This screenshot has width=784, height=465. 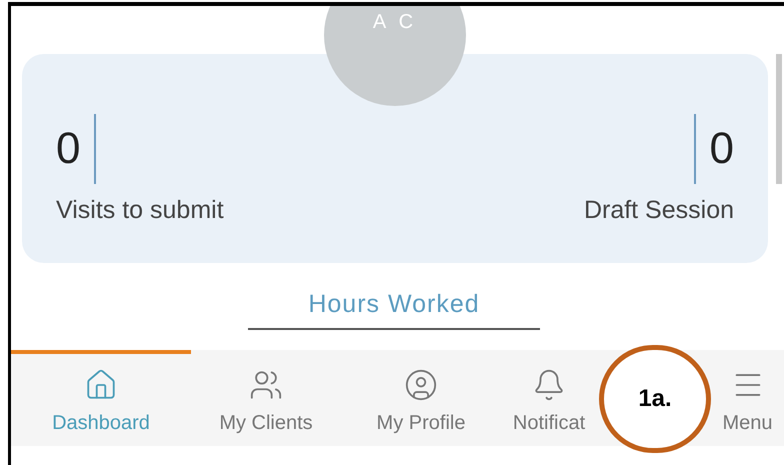 What do you see at coordinates (266, 398) in the screenshot?
I see `tab: My Clients` at bounding box center [266, 398].